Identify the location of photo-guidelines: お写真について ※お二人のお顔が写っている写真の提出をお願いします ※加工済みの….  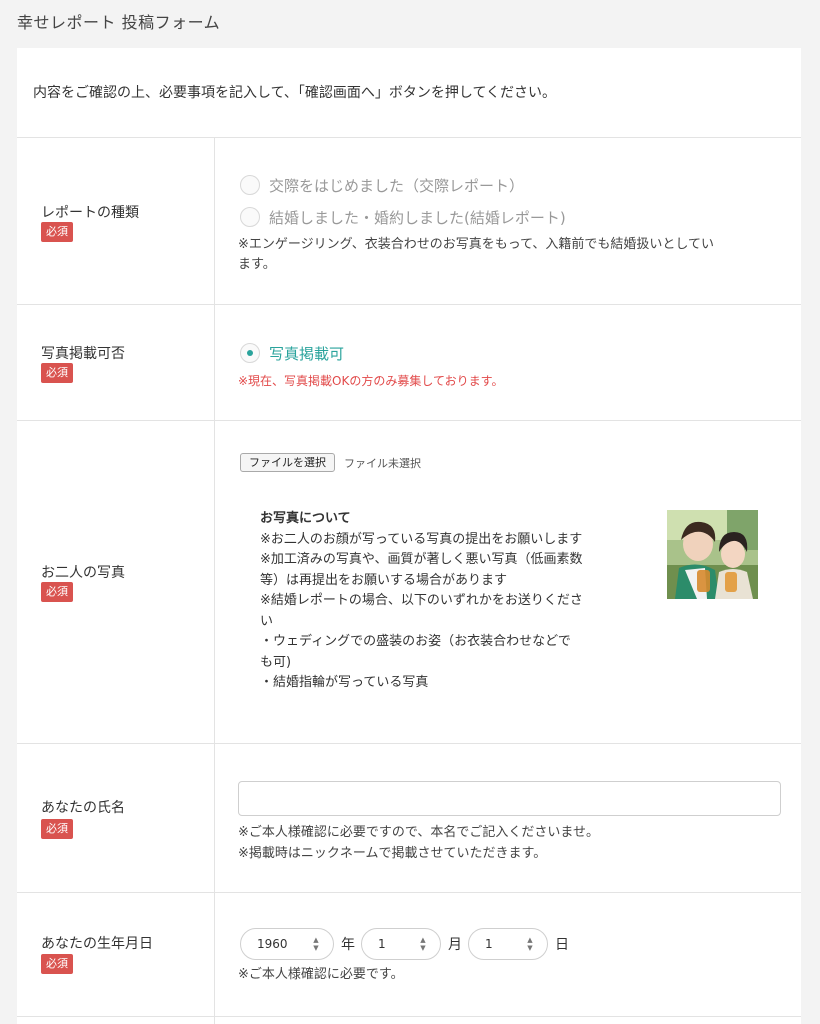
(444, 601).